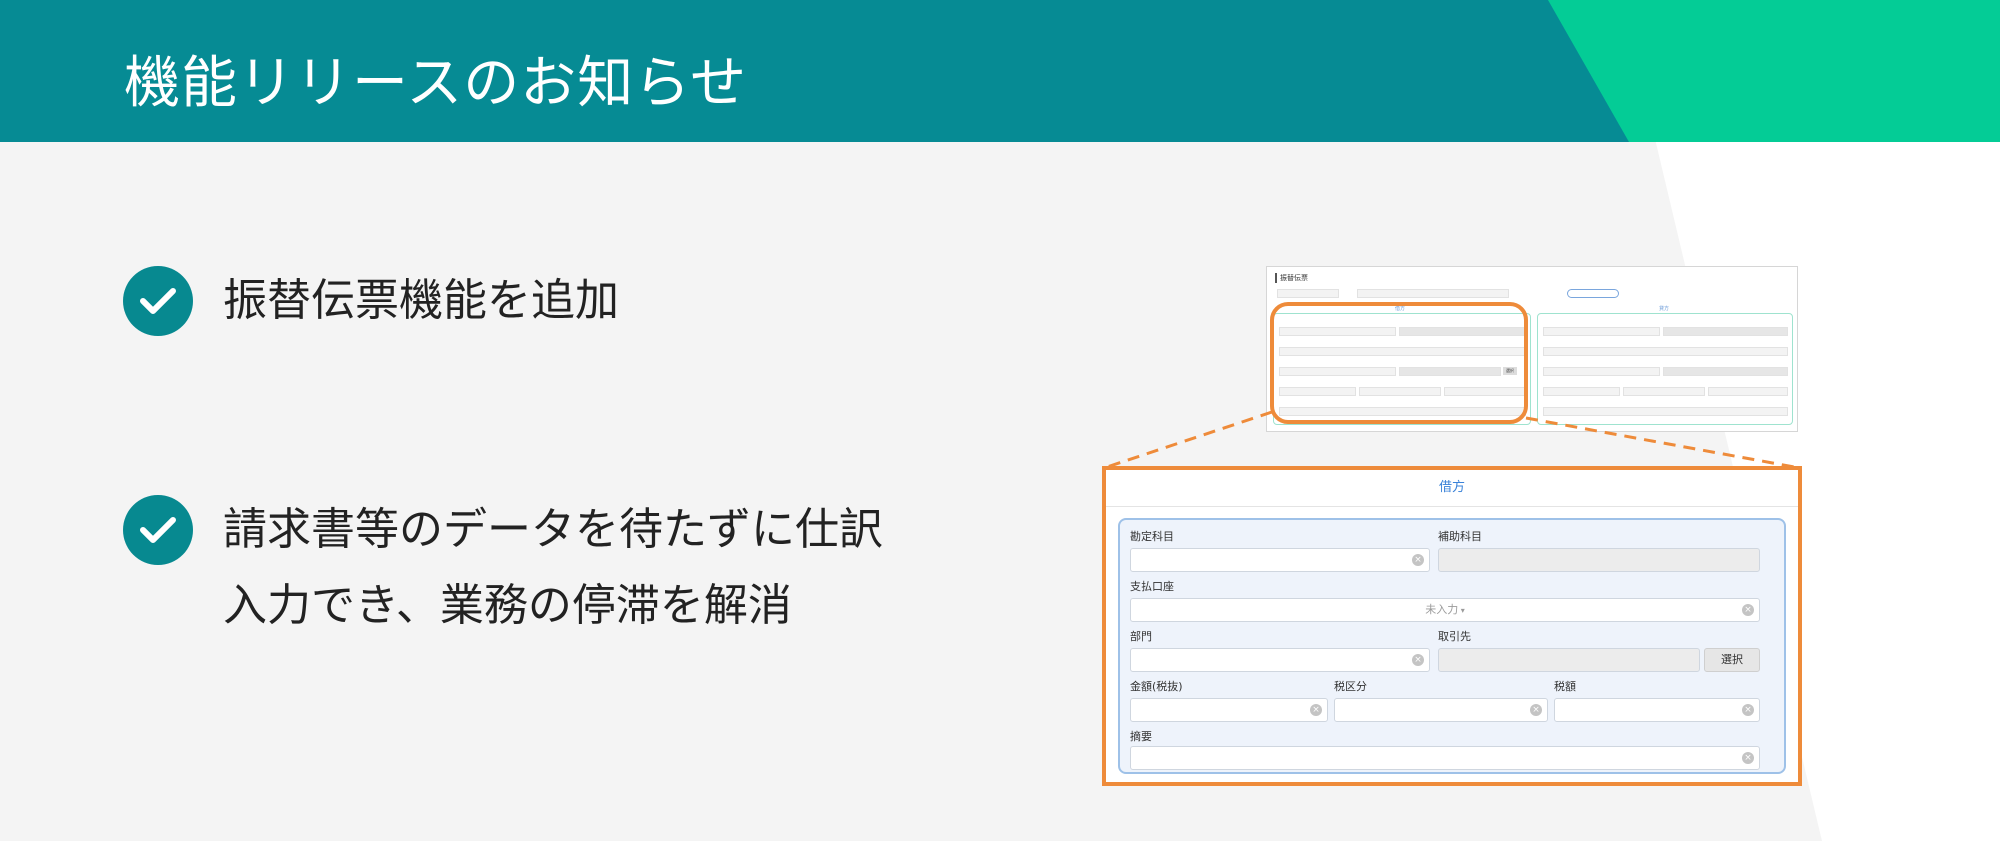 Image resolution: width=2000 pixels, height=841 pixels. What do you see at coordinates (1452, 488) in the screenshot?
I see `tab-debit: 借方` at bounding box center [1452, 488].